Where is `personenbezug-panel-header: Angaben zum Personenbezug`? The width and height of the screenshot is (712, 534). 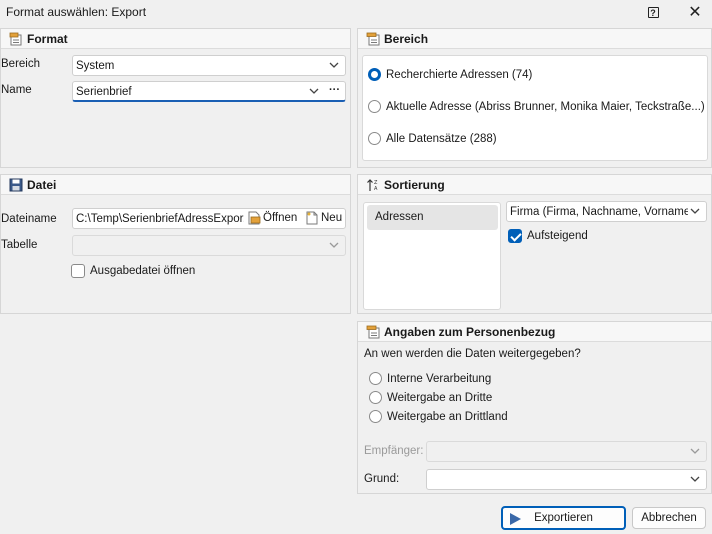 personenbezug-panel-header: Angaben zum Personenbezug is located at coordinates (534, 332).